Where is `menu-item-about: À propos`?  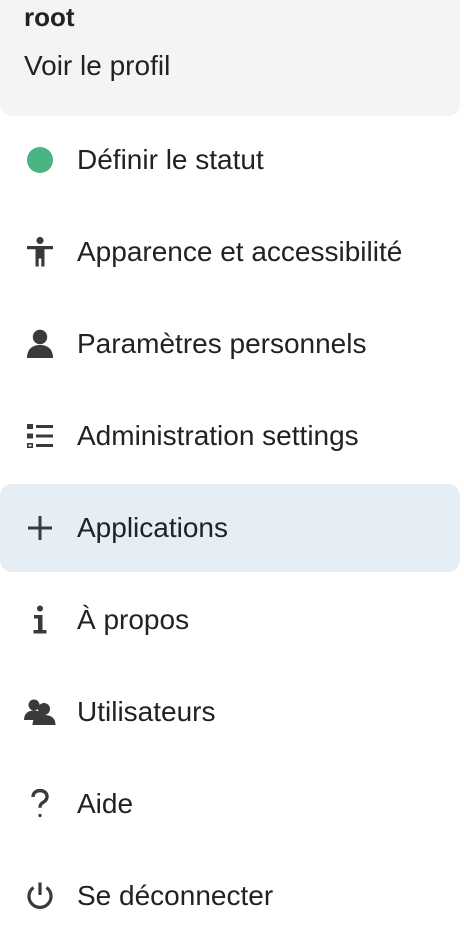
menu-item-about: À propos is located at coordinates (230, 620).